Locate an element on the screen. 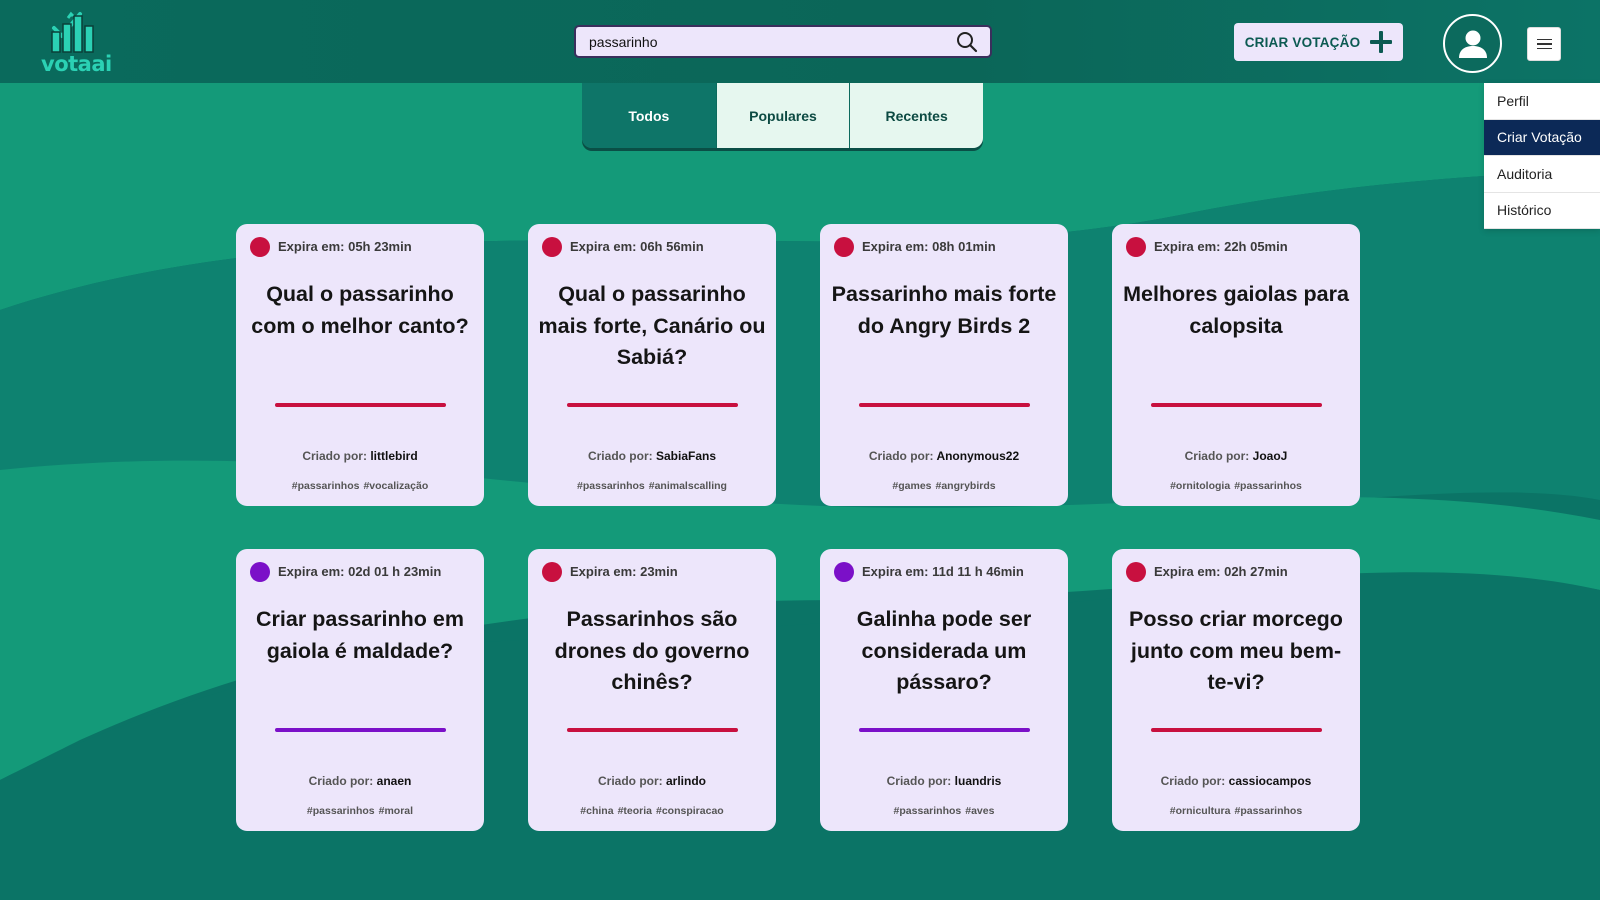  expire-time: Expira em: 11d 11 h 46min is located at coordinates (943, 571).